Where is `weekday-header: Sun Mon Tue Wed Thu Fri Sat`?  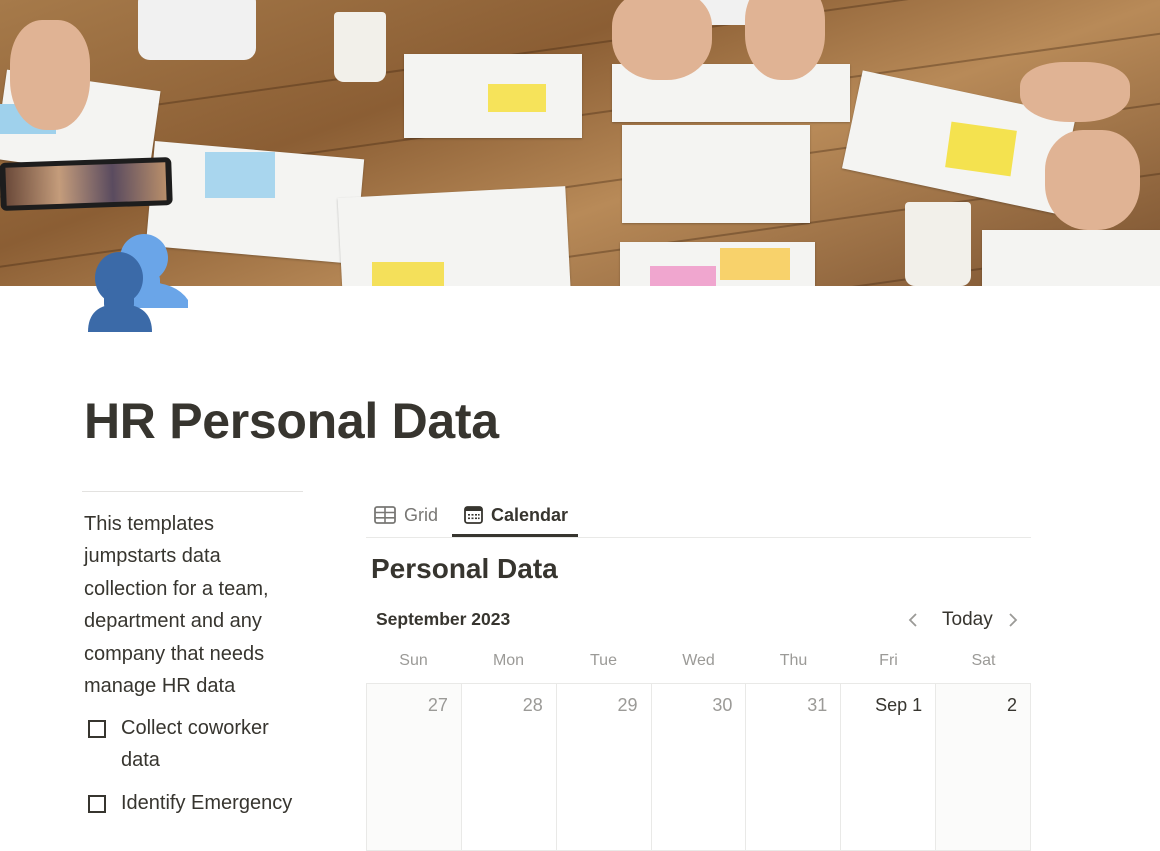 weekday-header: Sun Mon Tue Wed Thu Fri Sat is located at coordinates (698, 663).